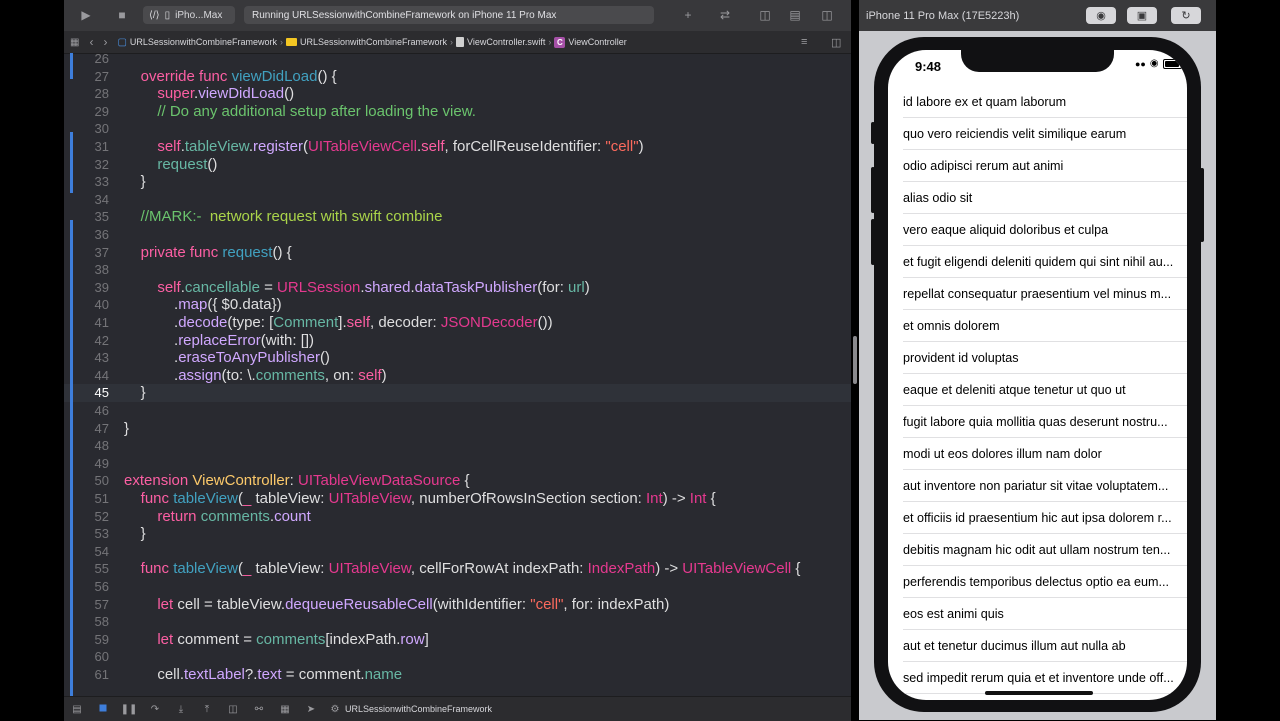  Describe the element at coordinates (1039, 693) in the screenshot. I see `home-indicator` at that location.